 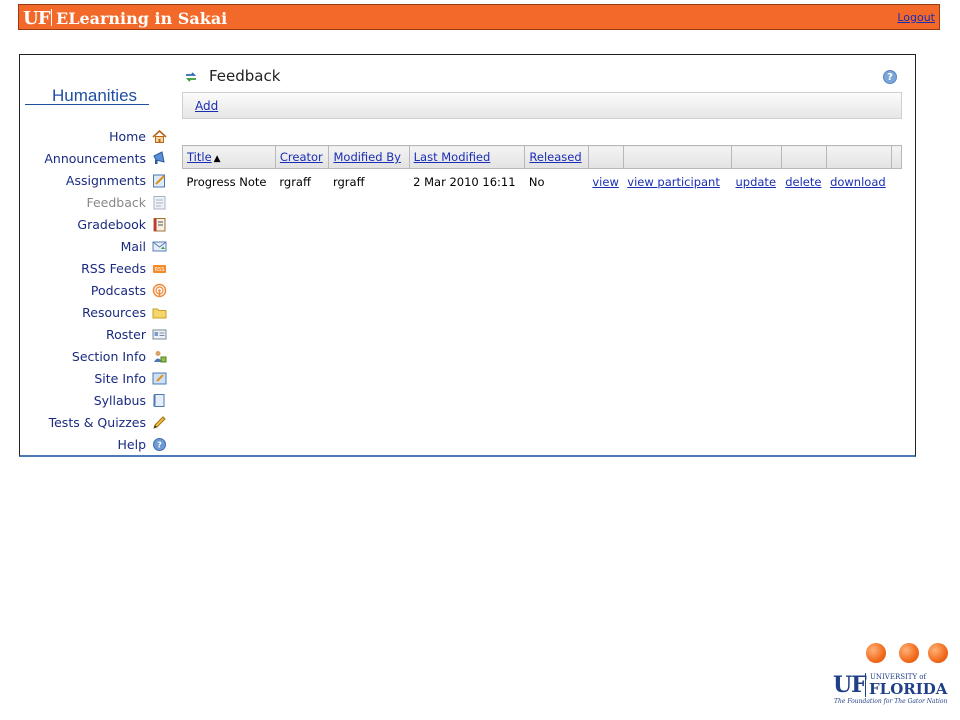 What do you see at coordinates (206, 106) in the screenshot?
I see `add-button: Add` at bounding box center [206, 106].